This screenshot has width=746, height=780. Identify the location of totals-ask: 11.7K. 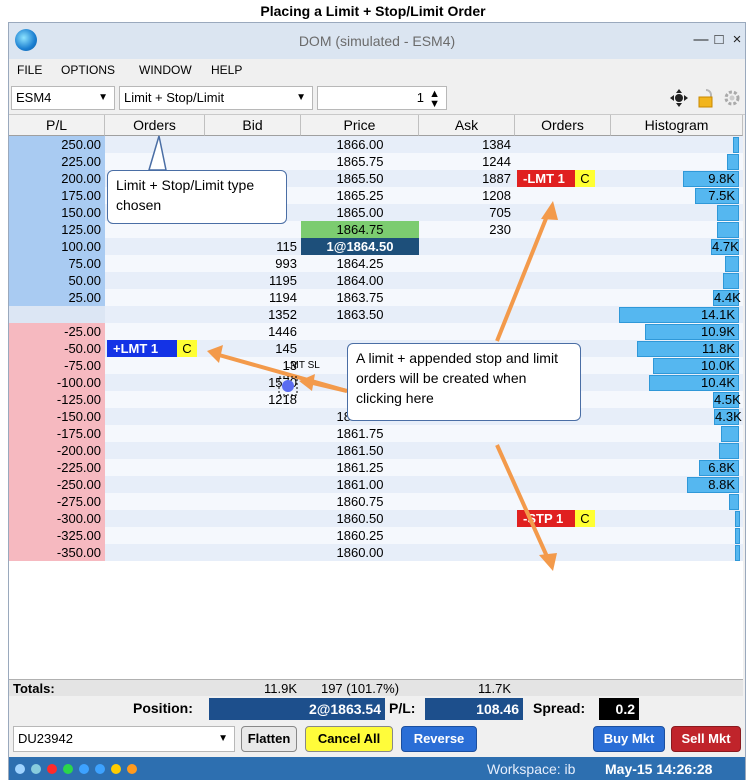
(494, 688).